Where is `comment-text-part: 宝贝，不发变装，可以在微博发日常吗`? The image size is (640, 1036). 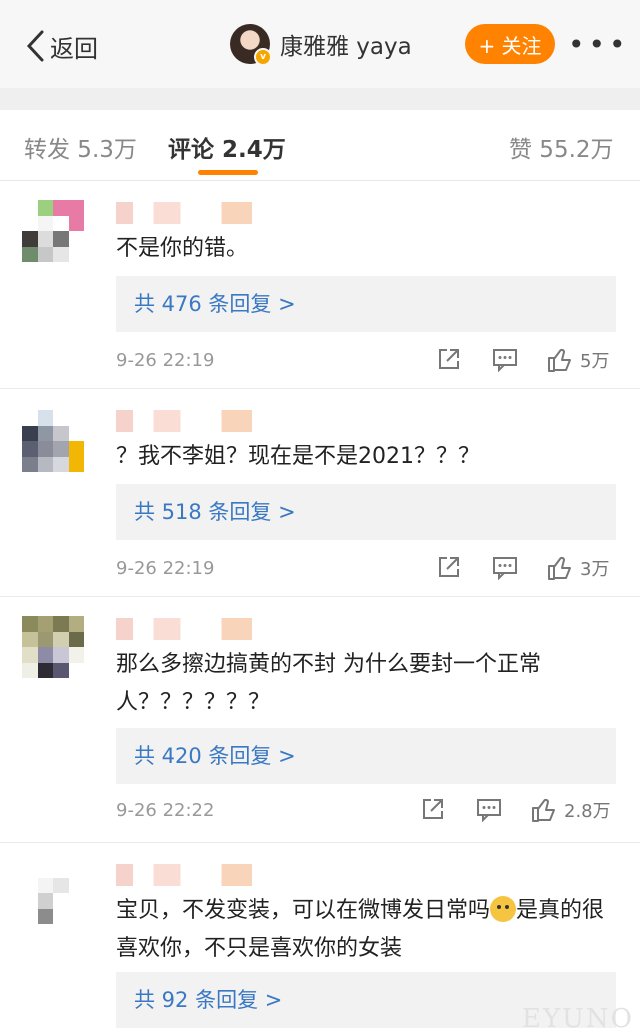
comment-text-part: 宝贝，不发变装，可以在微博发日常吗 is located at coordinates (303, 910).